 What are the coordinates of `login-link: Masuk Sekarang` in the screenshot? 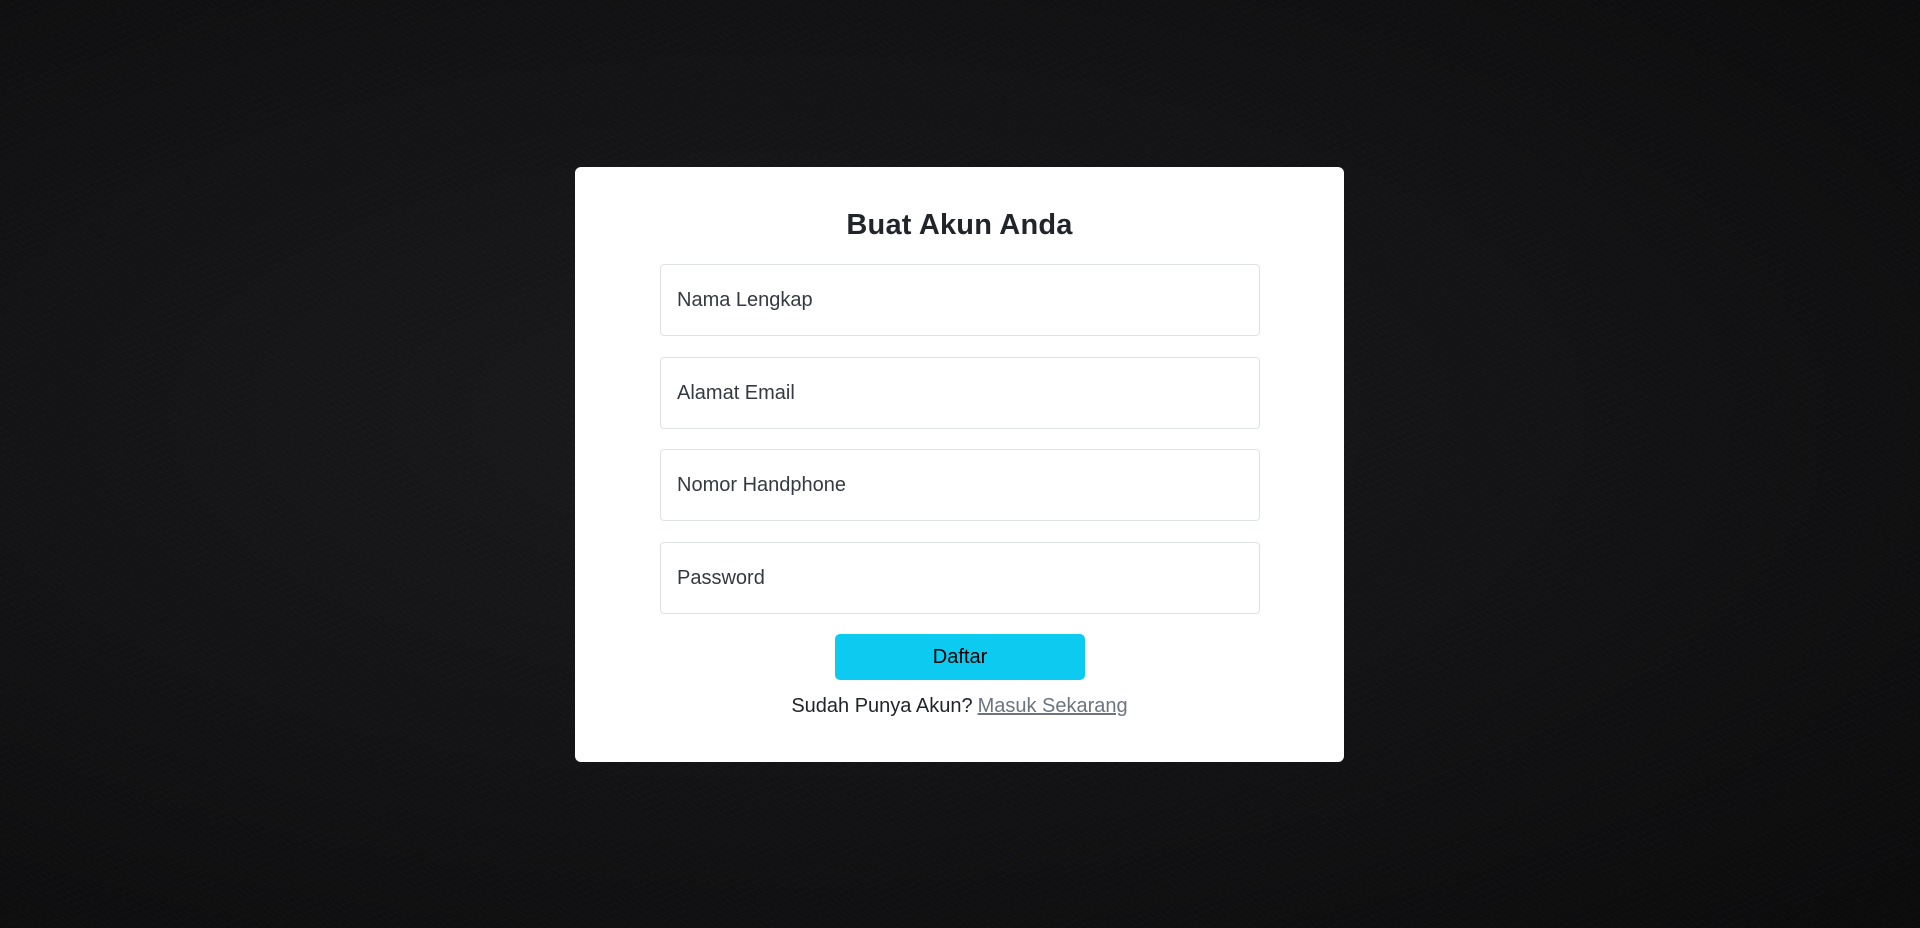 It's located at (1053, 706).